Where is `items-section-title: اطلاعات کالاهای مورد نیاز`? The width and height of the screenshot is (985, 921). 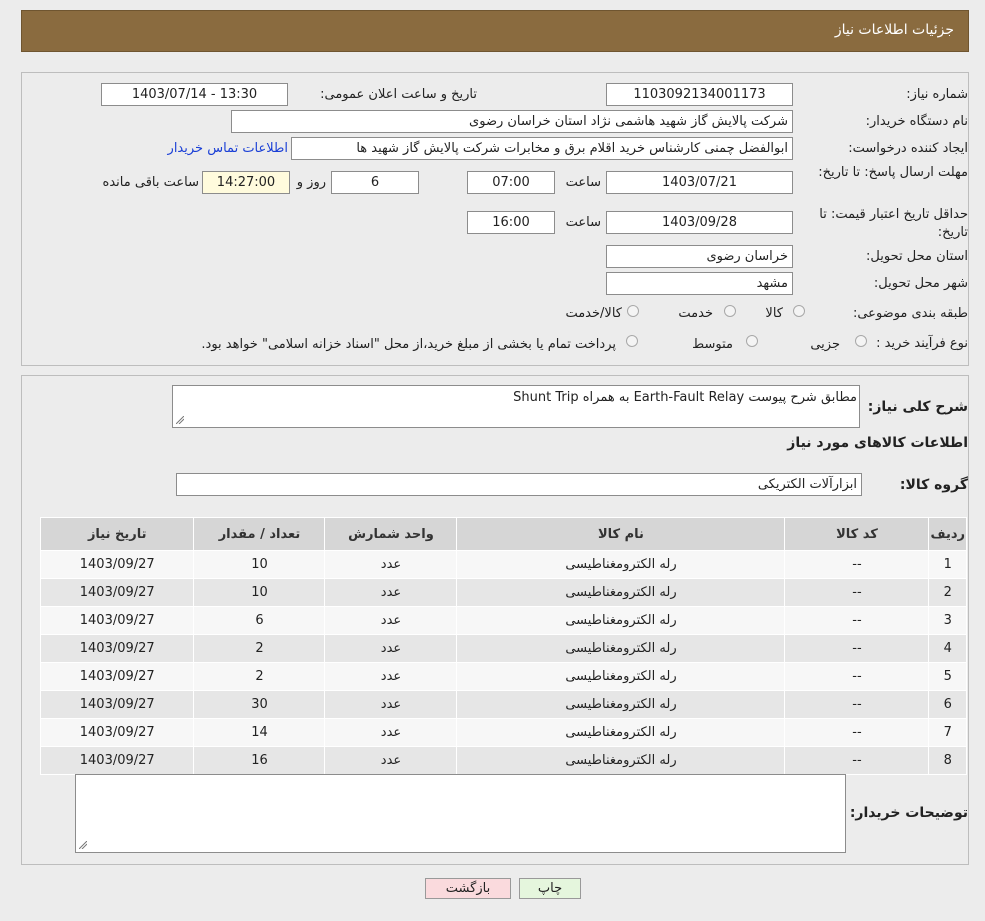 items-section-title: اطلاعات کالاهای مورد نیاز is located at coordinates (877, 443).